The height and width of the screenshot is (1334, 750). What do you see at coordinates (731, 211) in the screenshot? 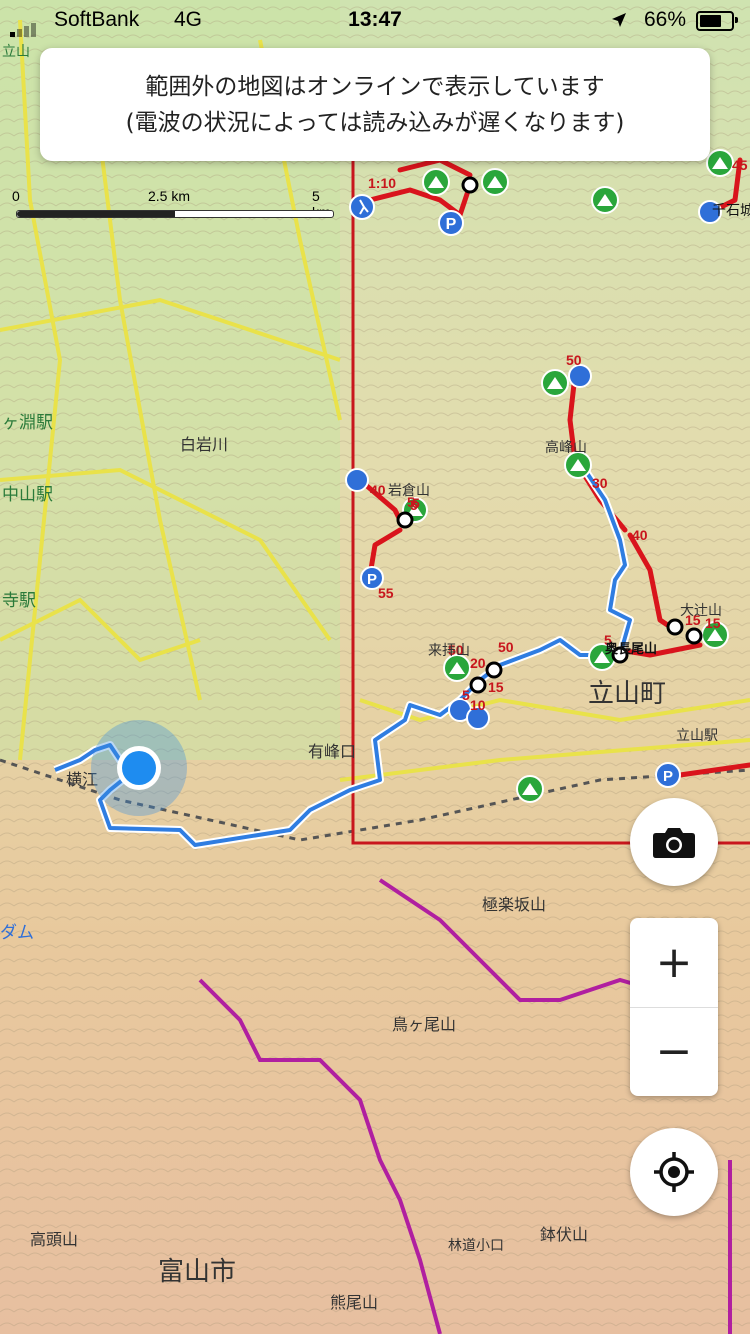
I see `place-label: 千石城` at bounding box center [731, 211].